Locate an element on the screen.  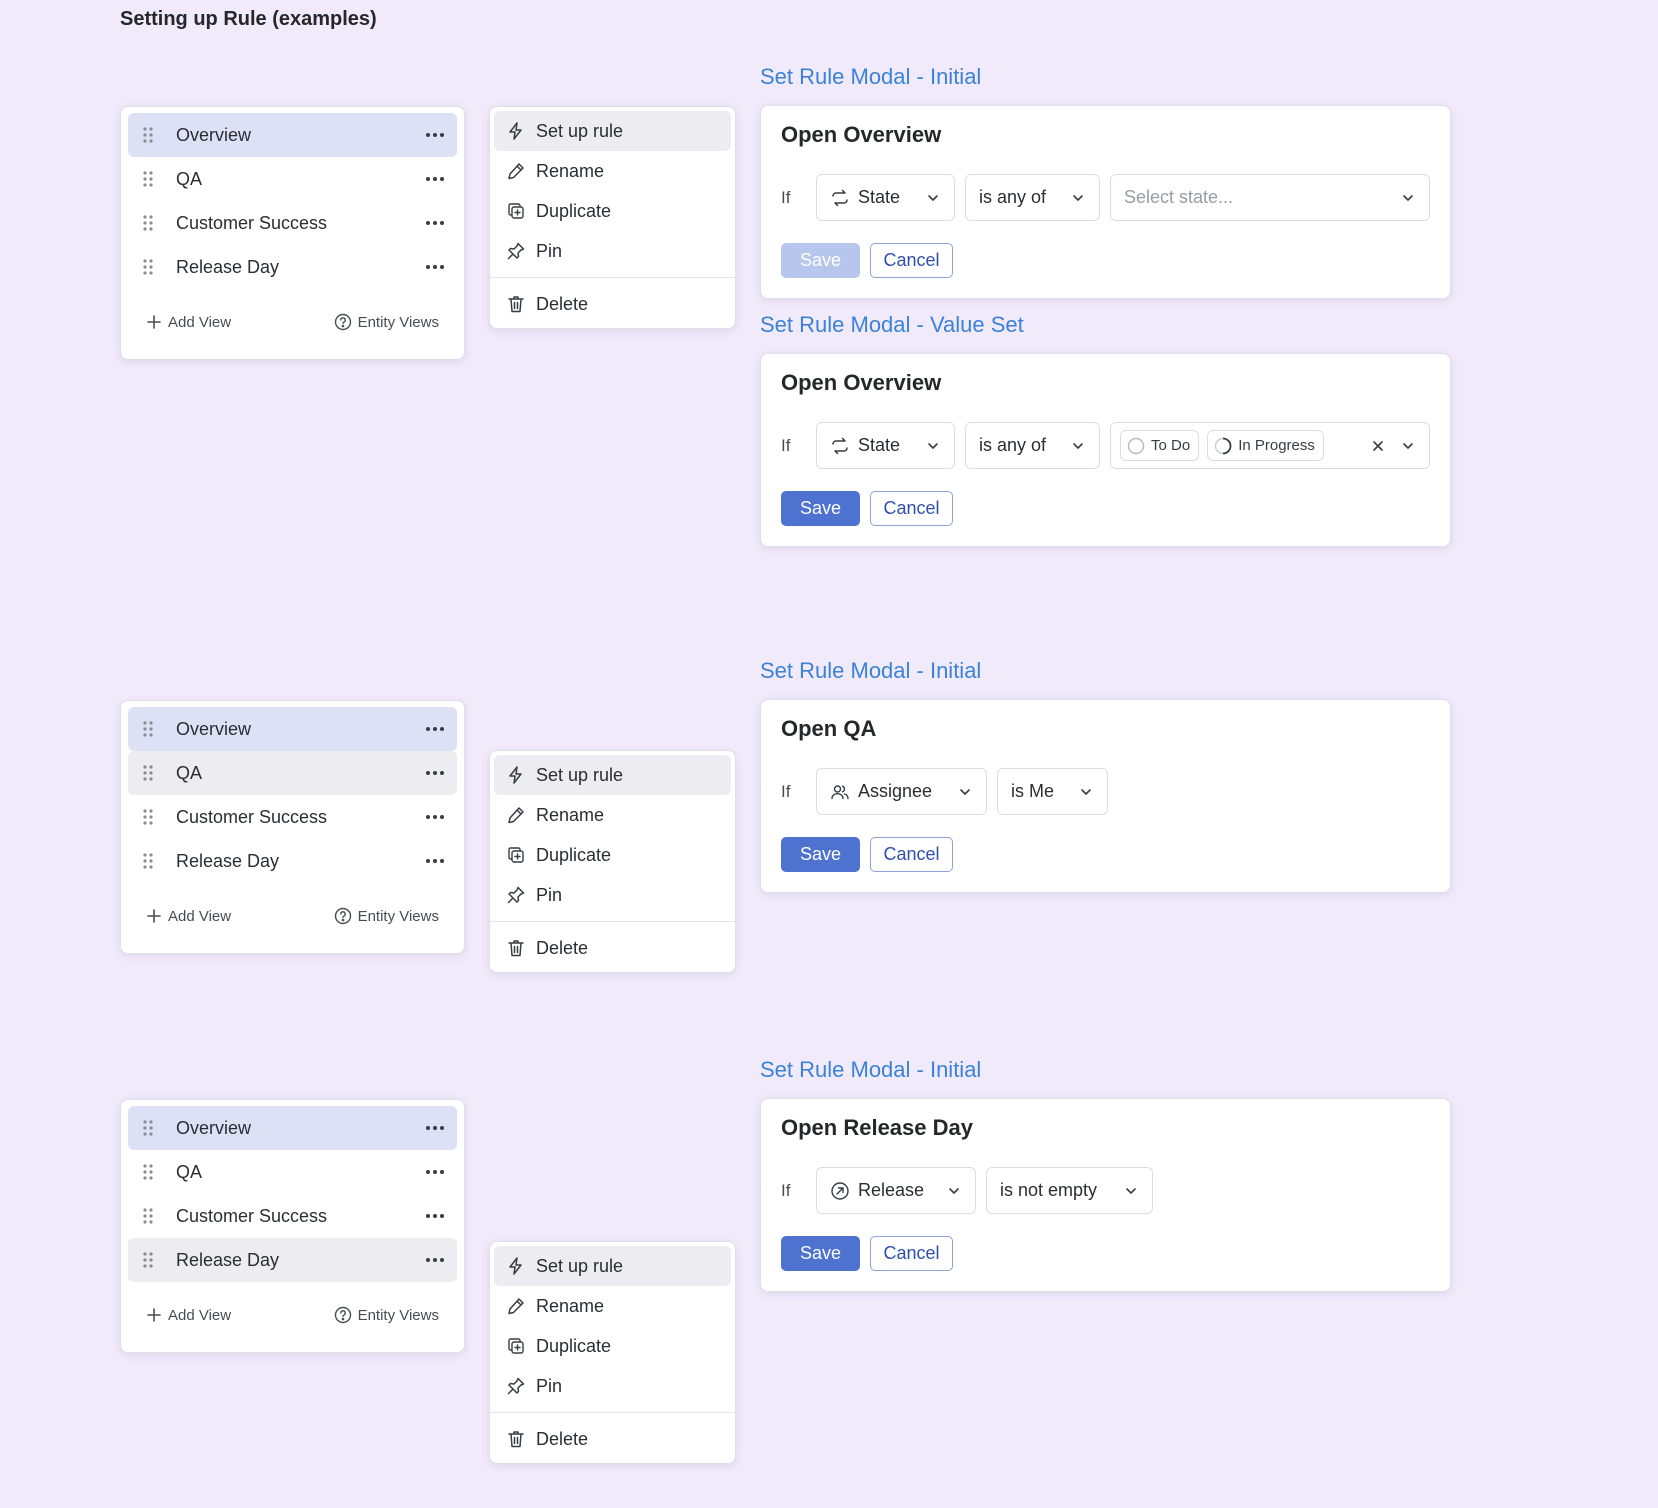
field-select: Assignee is located at coordinates (901, 791).